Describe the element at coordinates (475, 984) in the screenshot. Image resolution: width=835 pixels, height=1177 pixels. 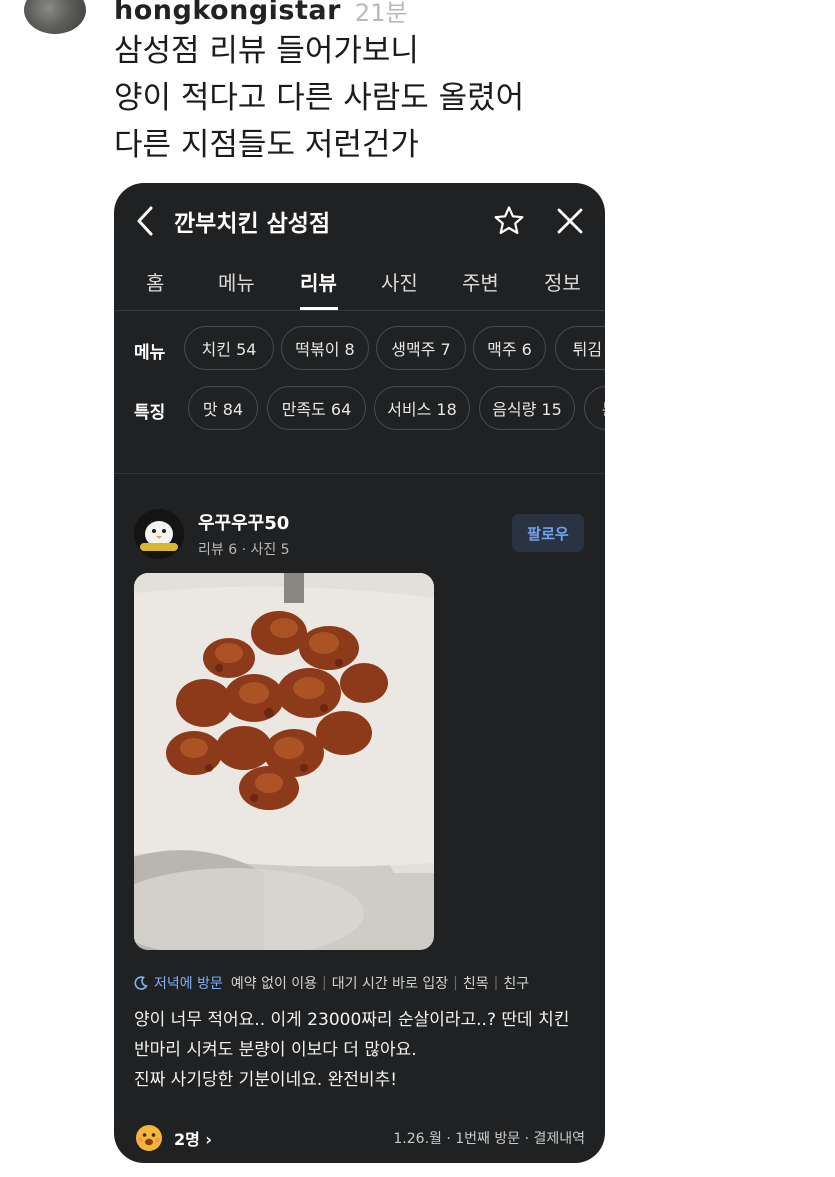
I see `visit-tag: 친목` at that location.